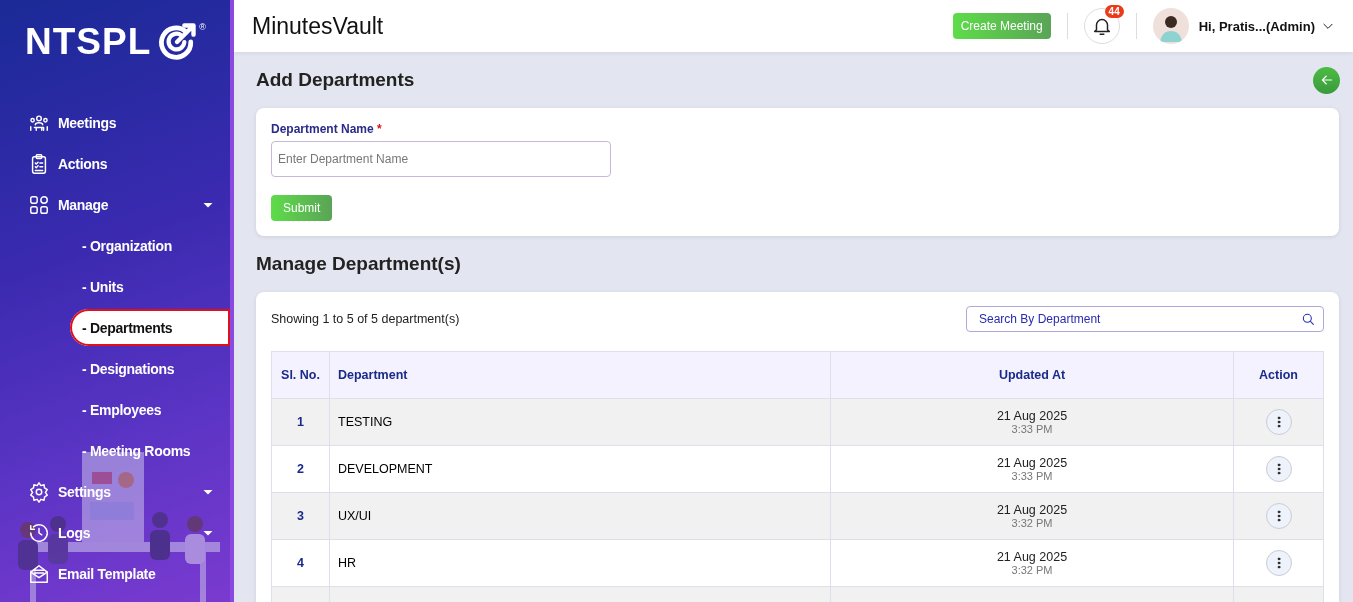  What do you see at coordinates (326, 129) in the screenshot?
I see `field-label: Department Name *` at bounding box center [326, 129].